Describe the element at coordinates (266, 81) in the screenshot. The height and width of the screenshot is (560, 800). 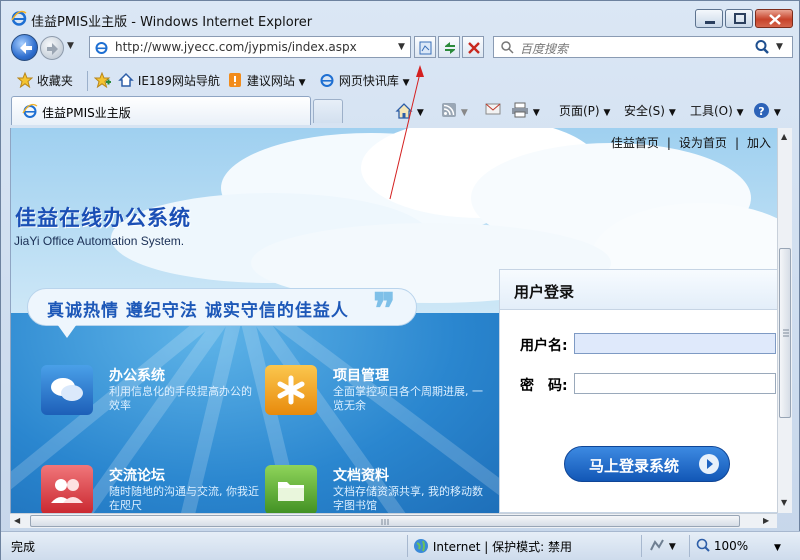
I see `favorite-link-suggested-sites: 建议网站 ▼` at that location.